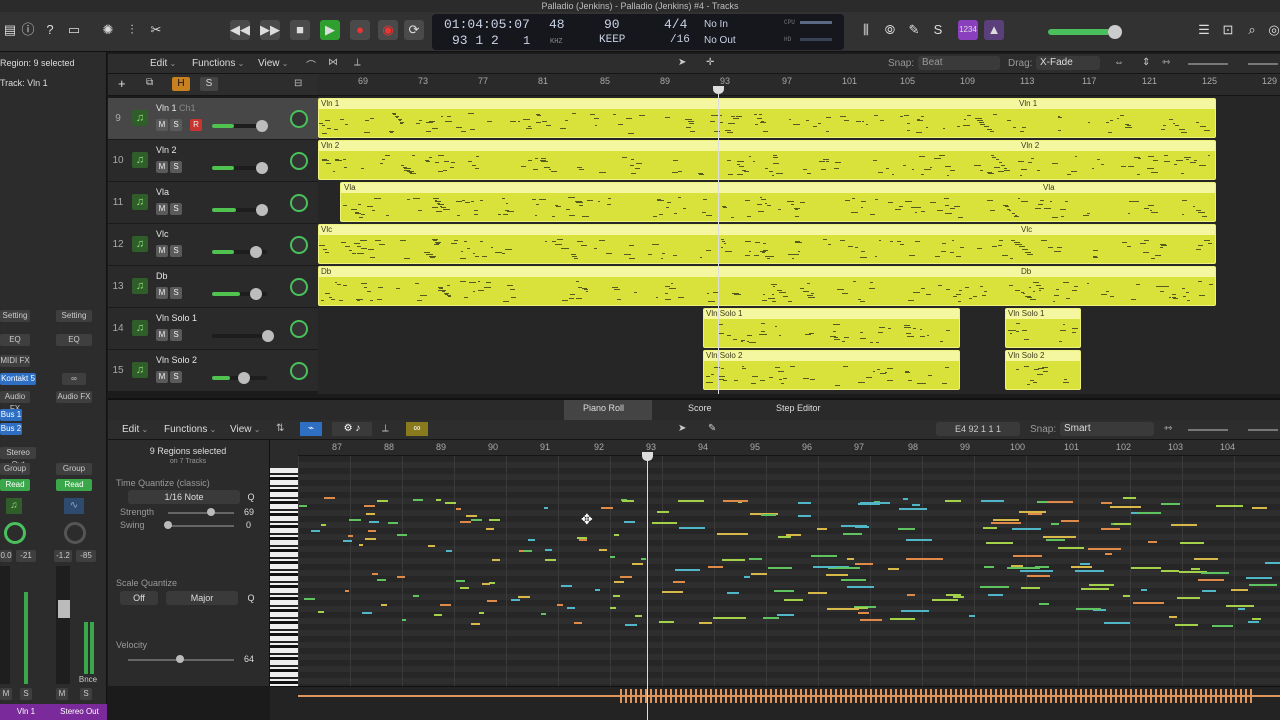 The image size is (1280, 720). Describe the element at coordinates (74, 379) in the screenshot. I see `link-icon: ∞` at that location.